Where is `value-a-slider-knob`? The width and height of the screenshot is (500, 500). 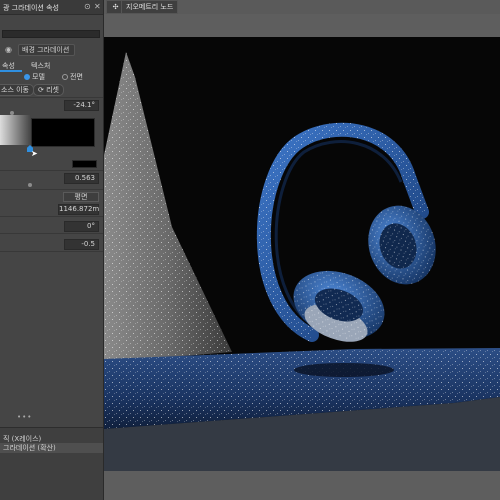
value-a-slider-knob is located at coordinates (30, 185).